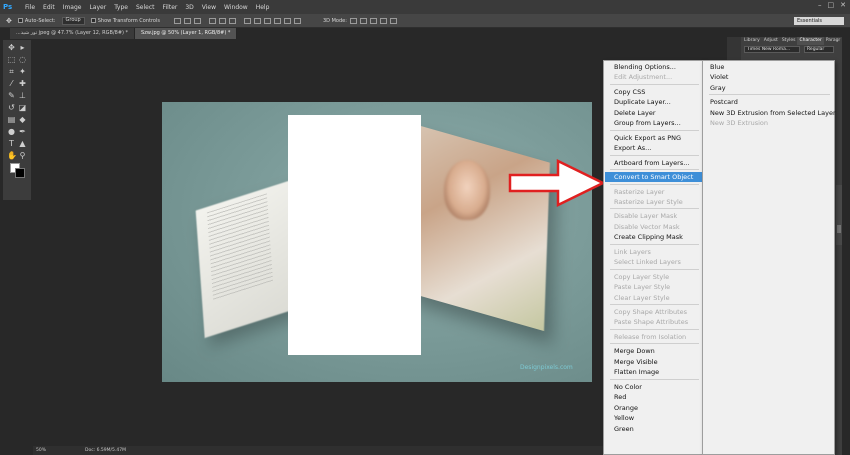  What do you see at coordinates (768, 77) in the screenshot?
I see `menu-item-violet: Violet` at bounding box center [768, 77].